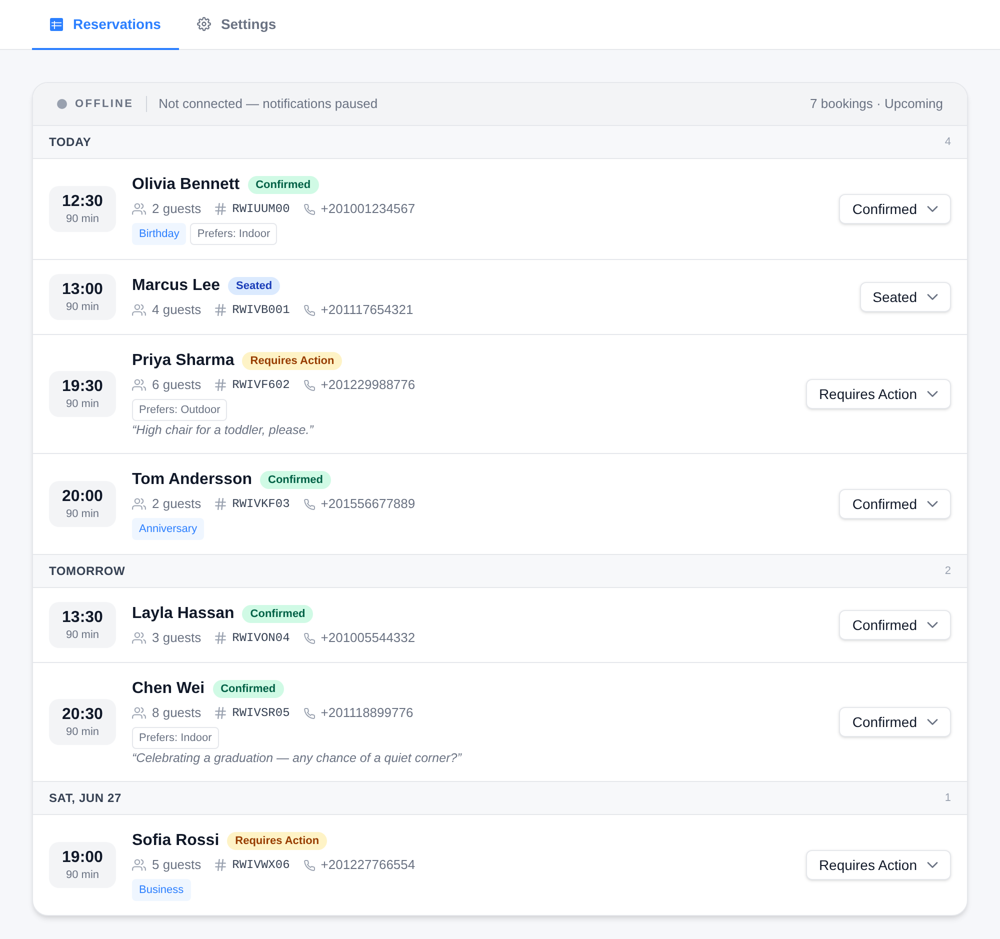 This screenshot has width=1000, height=939. What do you see at coordinates (177, 713) in the screenshot?
I see `guest-count: 8 guests` at bounding box center [177, 713].